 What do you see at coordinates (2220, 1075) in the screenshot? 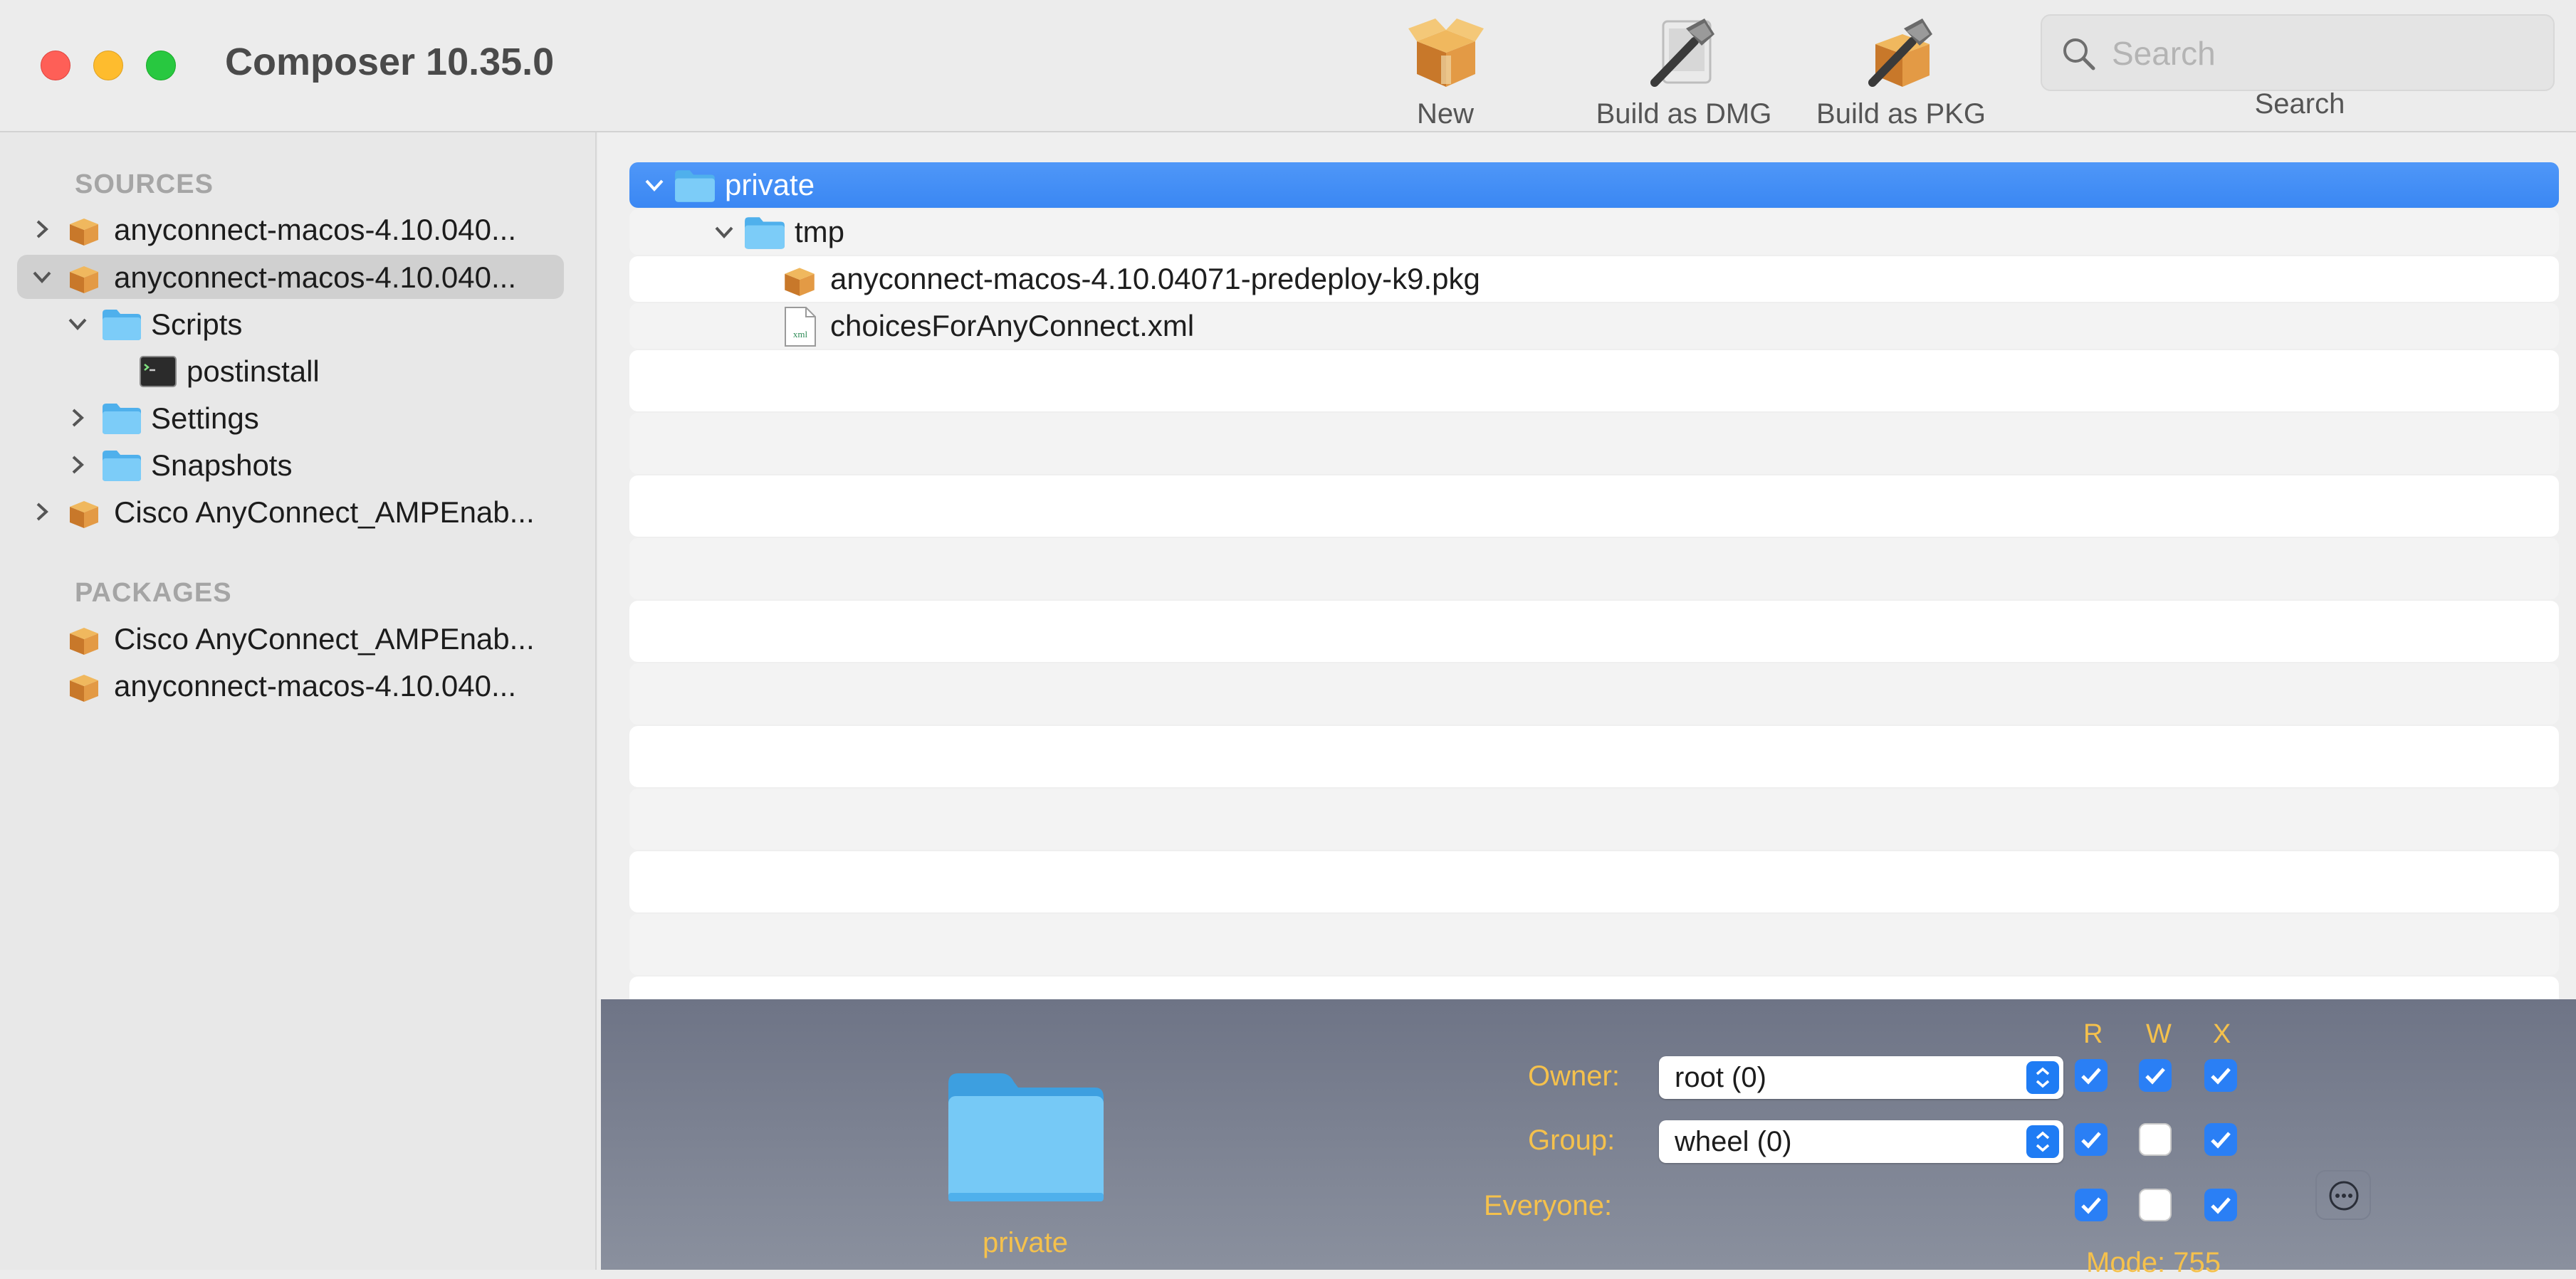
I see `owner-execute-checkbox` at bounding box center [2220, 1075].